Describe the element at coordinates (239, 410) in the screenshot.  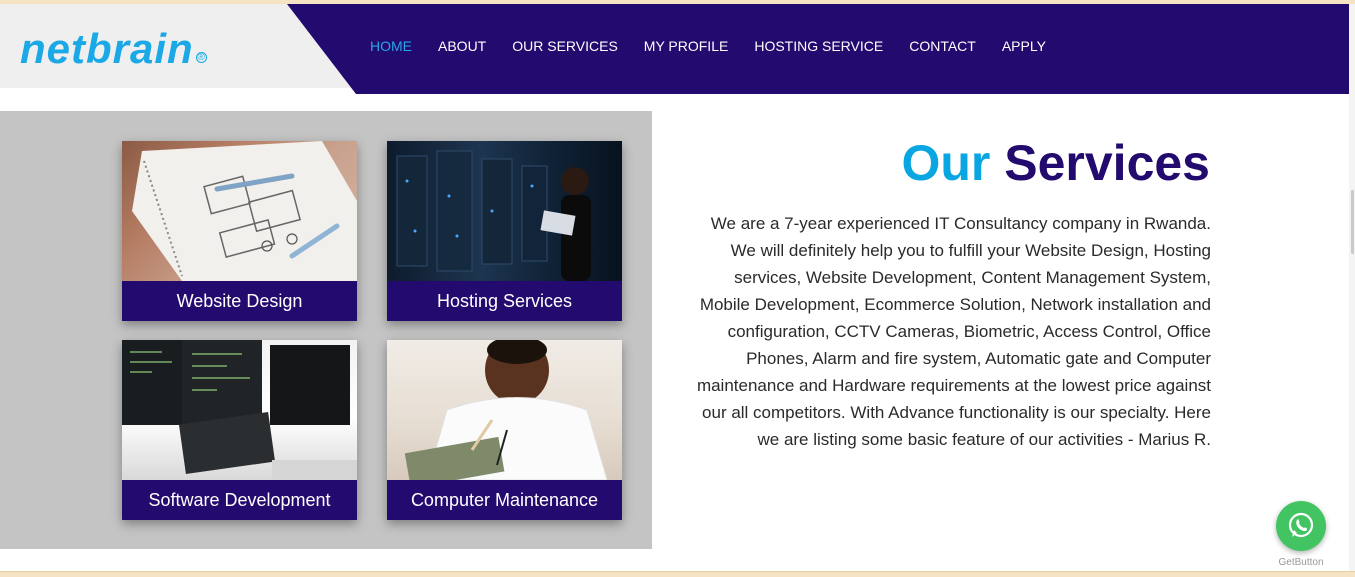
I see `code-monitors-photo` at that location.